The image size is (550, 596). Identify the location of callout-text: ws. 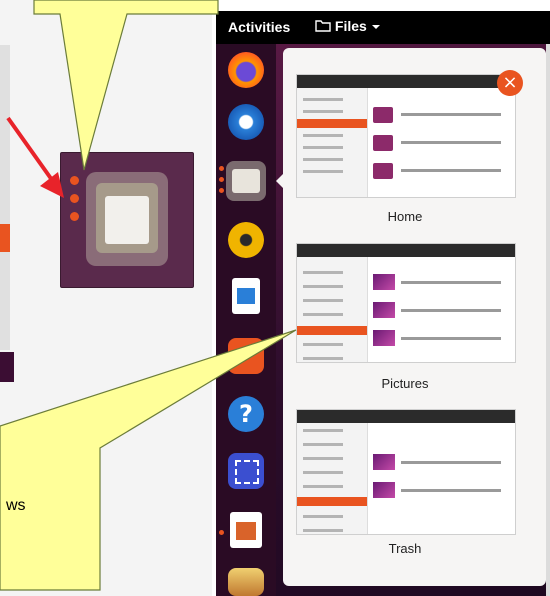
(16, 505).